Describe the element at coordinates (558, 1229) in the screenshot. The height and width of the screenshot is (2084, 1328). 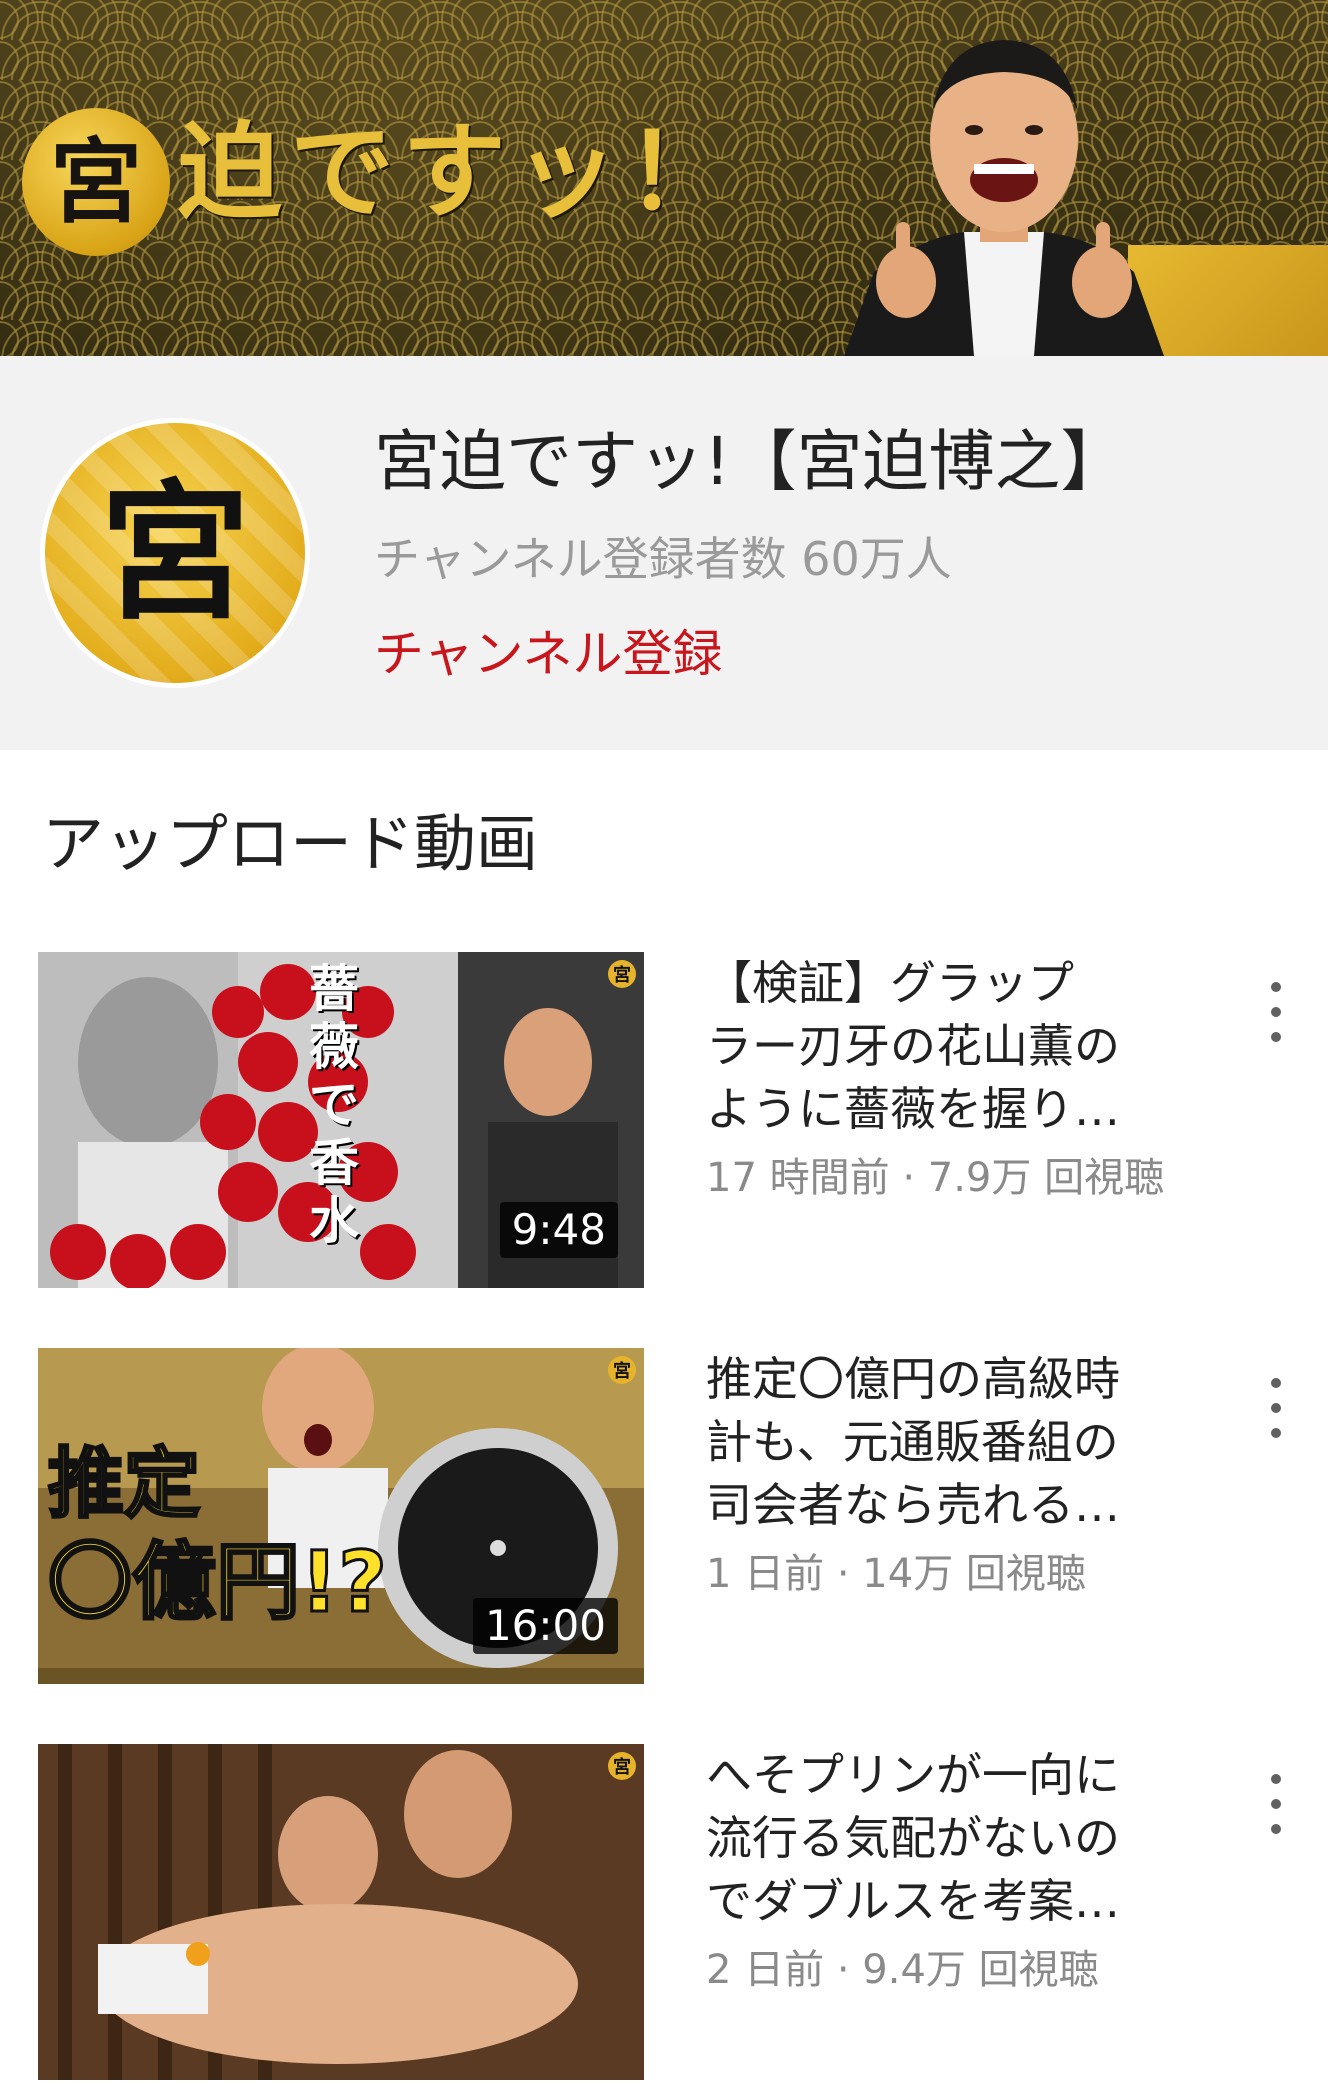
I see `video-duration: 9:48` at that location.